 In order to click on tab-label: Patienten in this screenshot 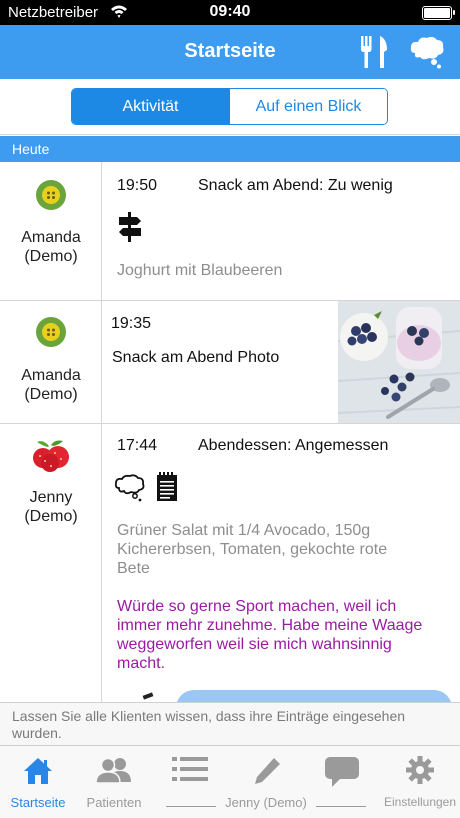, I will do `click(114, 802)`.